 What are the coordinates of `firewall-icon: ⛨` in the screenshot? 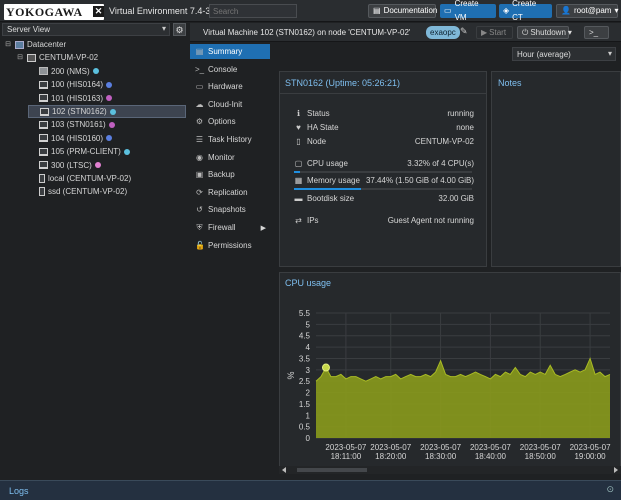 It's located at (199, 227).